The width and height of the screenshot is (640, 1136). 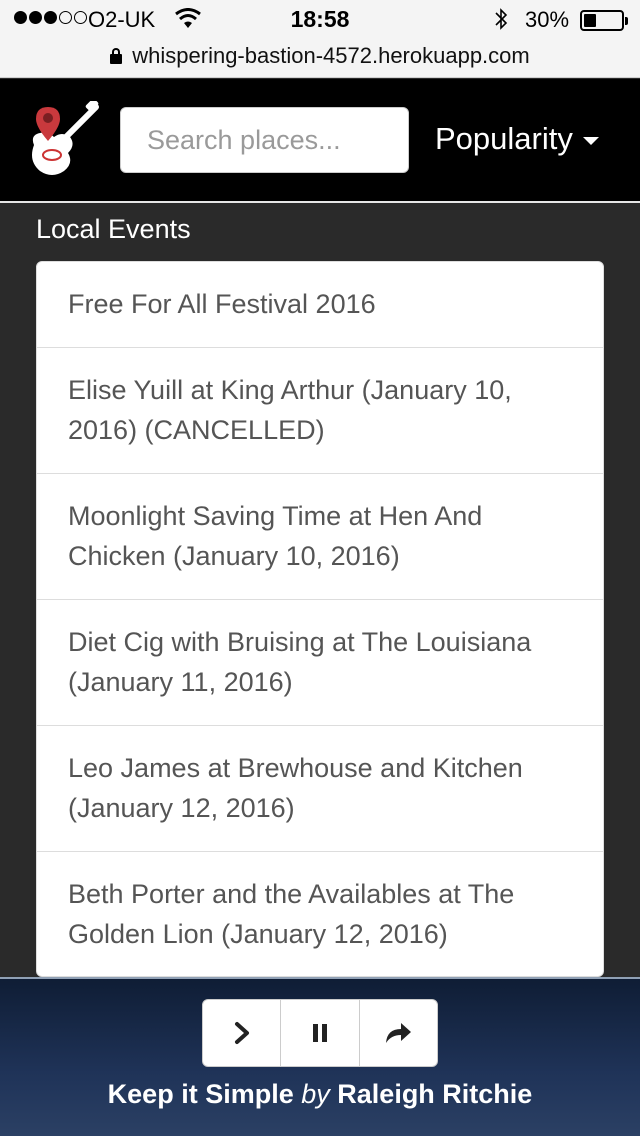 What do you see at coordinates (63, 139) in the screenshot?
I see `guitar-location-logo-icon` at bounding box center [63, 139].